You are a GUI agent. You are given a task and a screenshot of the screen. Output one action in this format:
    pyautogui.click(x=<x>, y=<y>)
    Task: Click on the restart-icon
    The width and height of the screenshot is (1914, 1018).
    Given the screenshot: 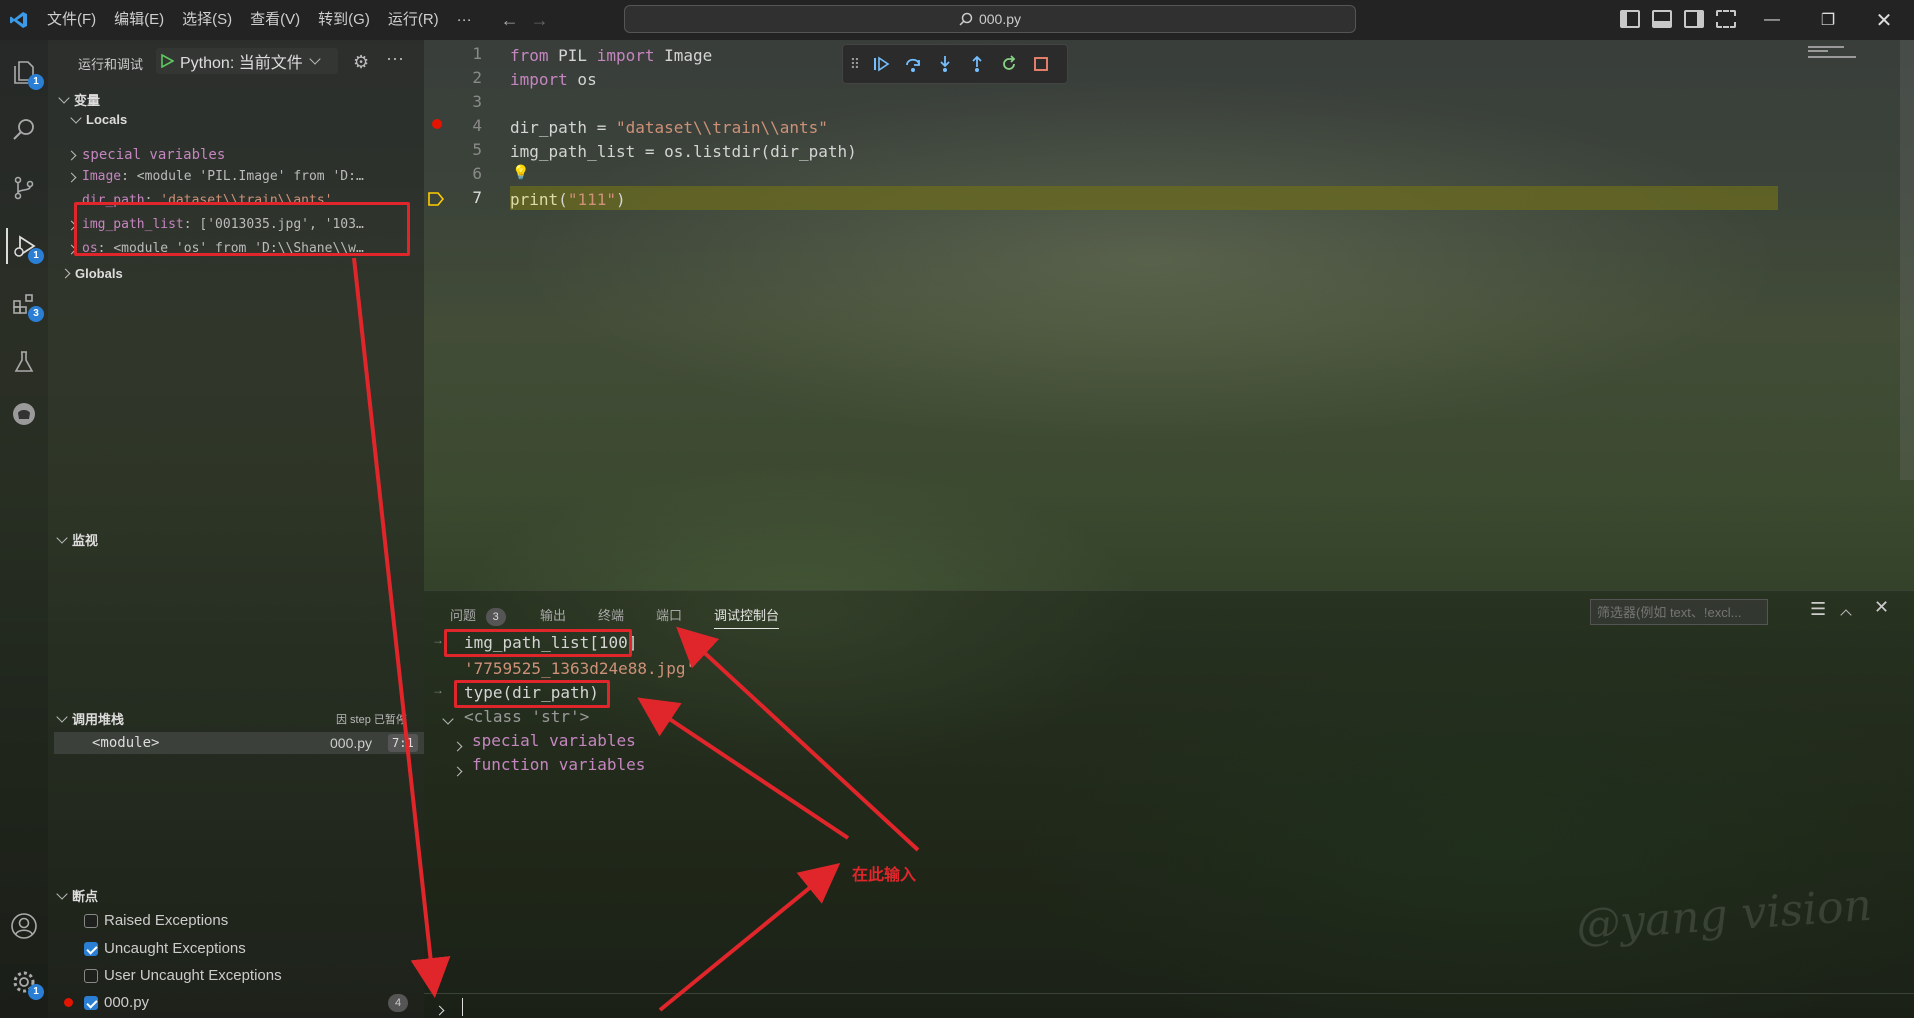 What is the action you would take?
    pyautogui.click(x=1009, y=64)
    